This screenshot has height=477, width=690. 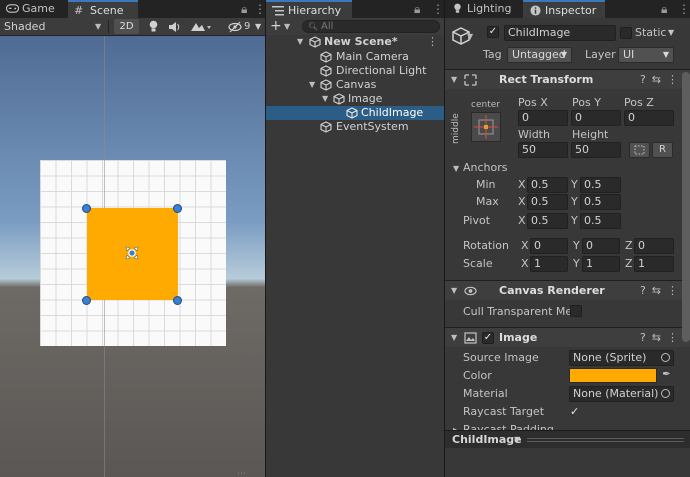 I want to click on material-field: None (Material), so click(x=621, y=394).